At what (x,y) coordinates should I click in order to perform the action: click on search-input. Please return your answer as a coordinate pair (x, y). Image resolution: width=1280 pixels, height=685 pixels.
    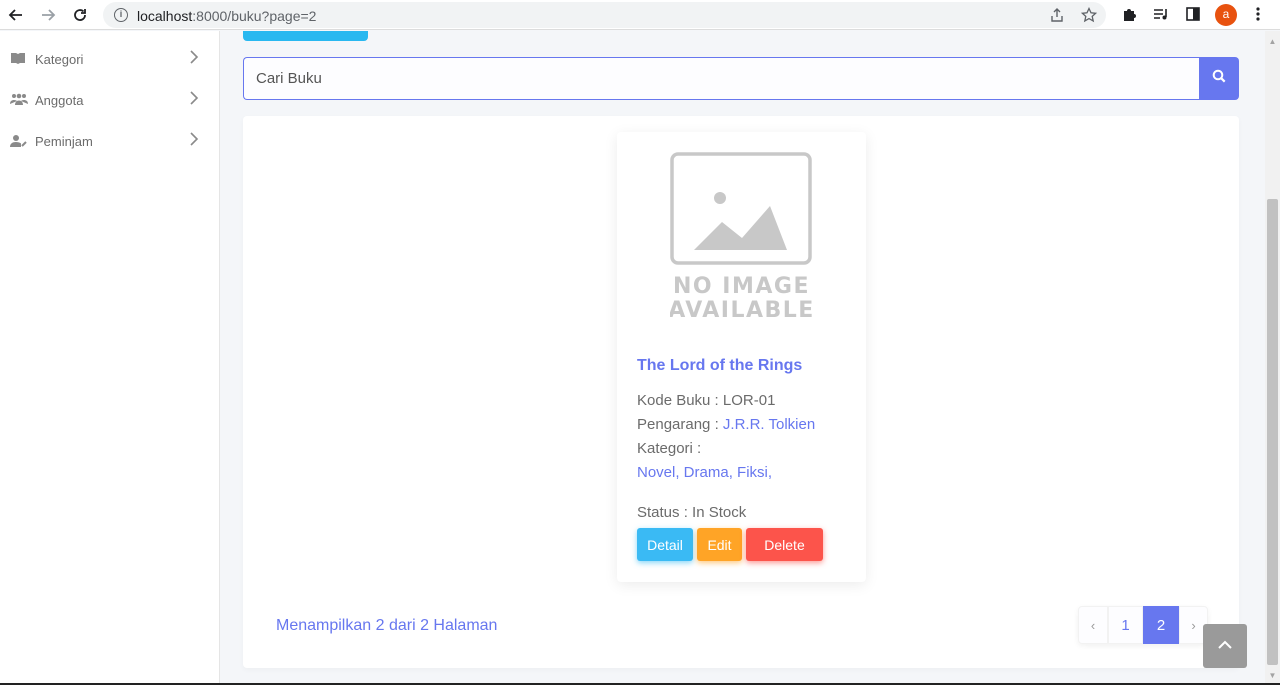
    Looking at the image, I should click on (721, 78).